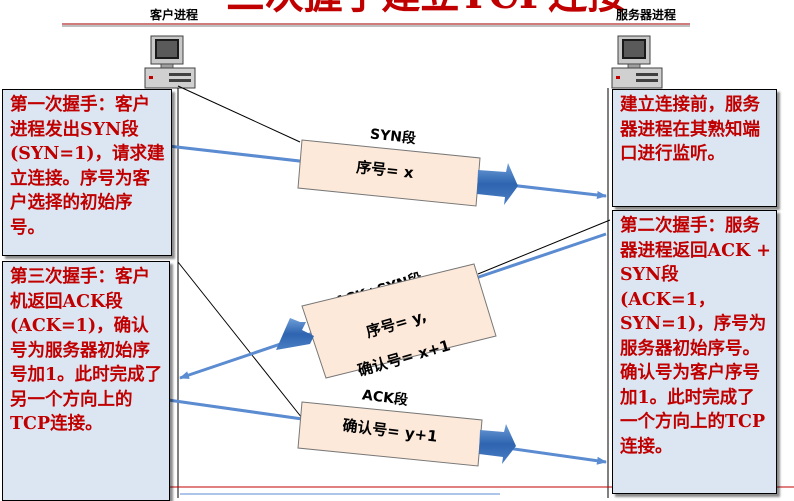 This screenshot has height=501, width=794. Describe the element at coordinates (239, 114) in the screenshot. I see `syn-connector-line` at that location.